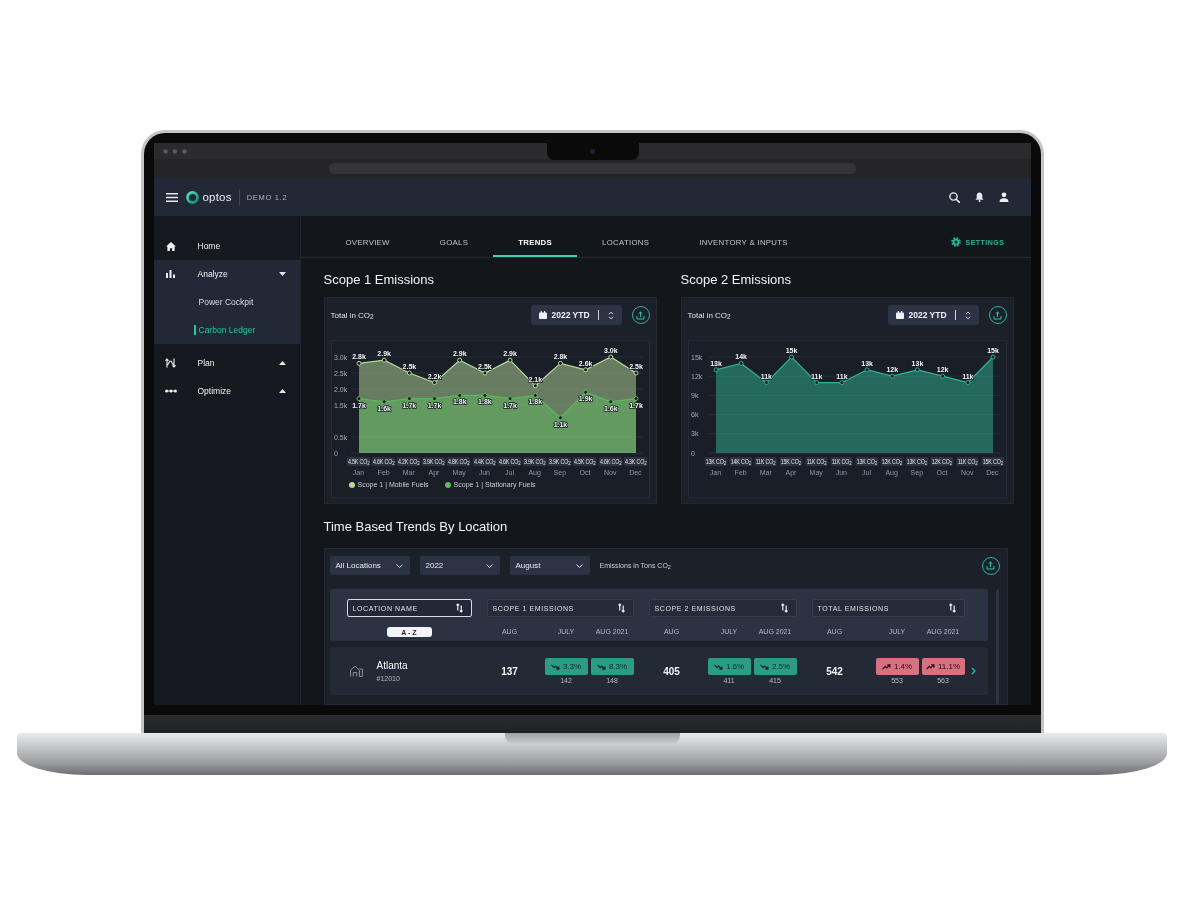  What do you see at coordinates (170, 391) in the screenshot?
I see `connected-dots-icon` at bounding box center [170, 391].